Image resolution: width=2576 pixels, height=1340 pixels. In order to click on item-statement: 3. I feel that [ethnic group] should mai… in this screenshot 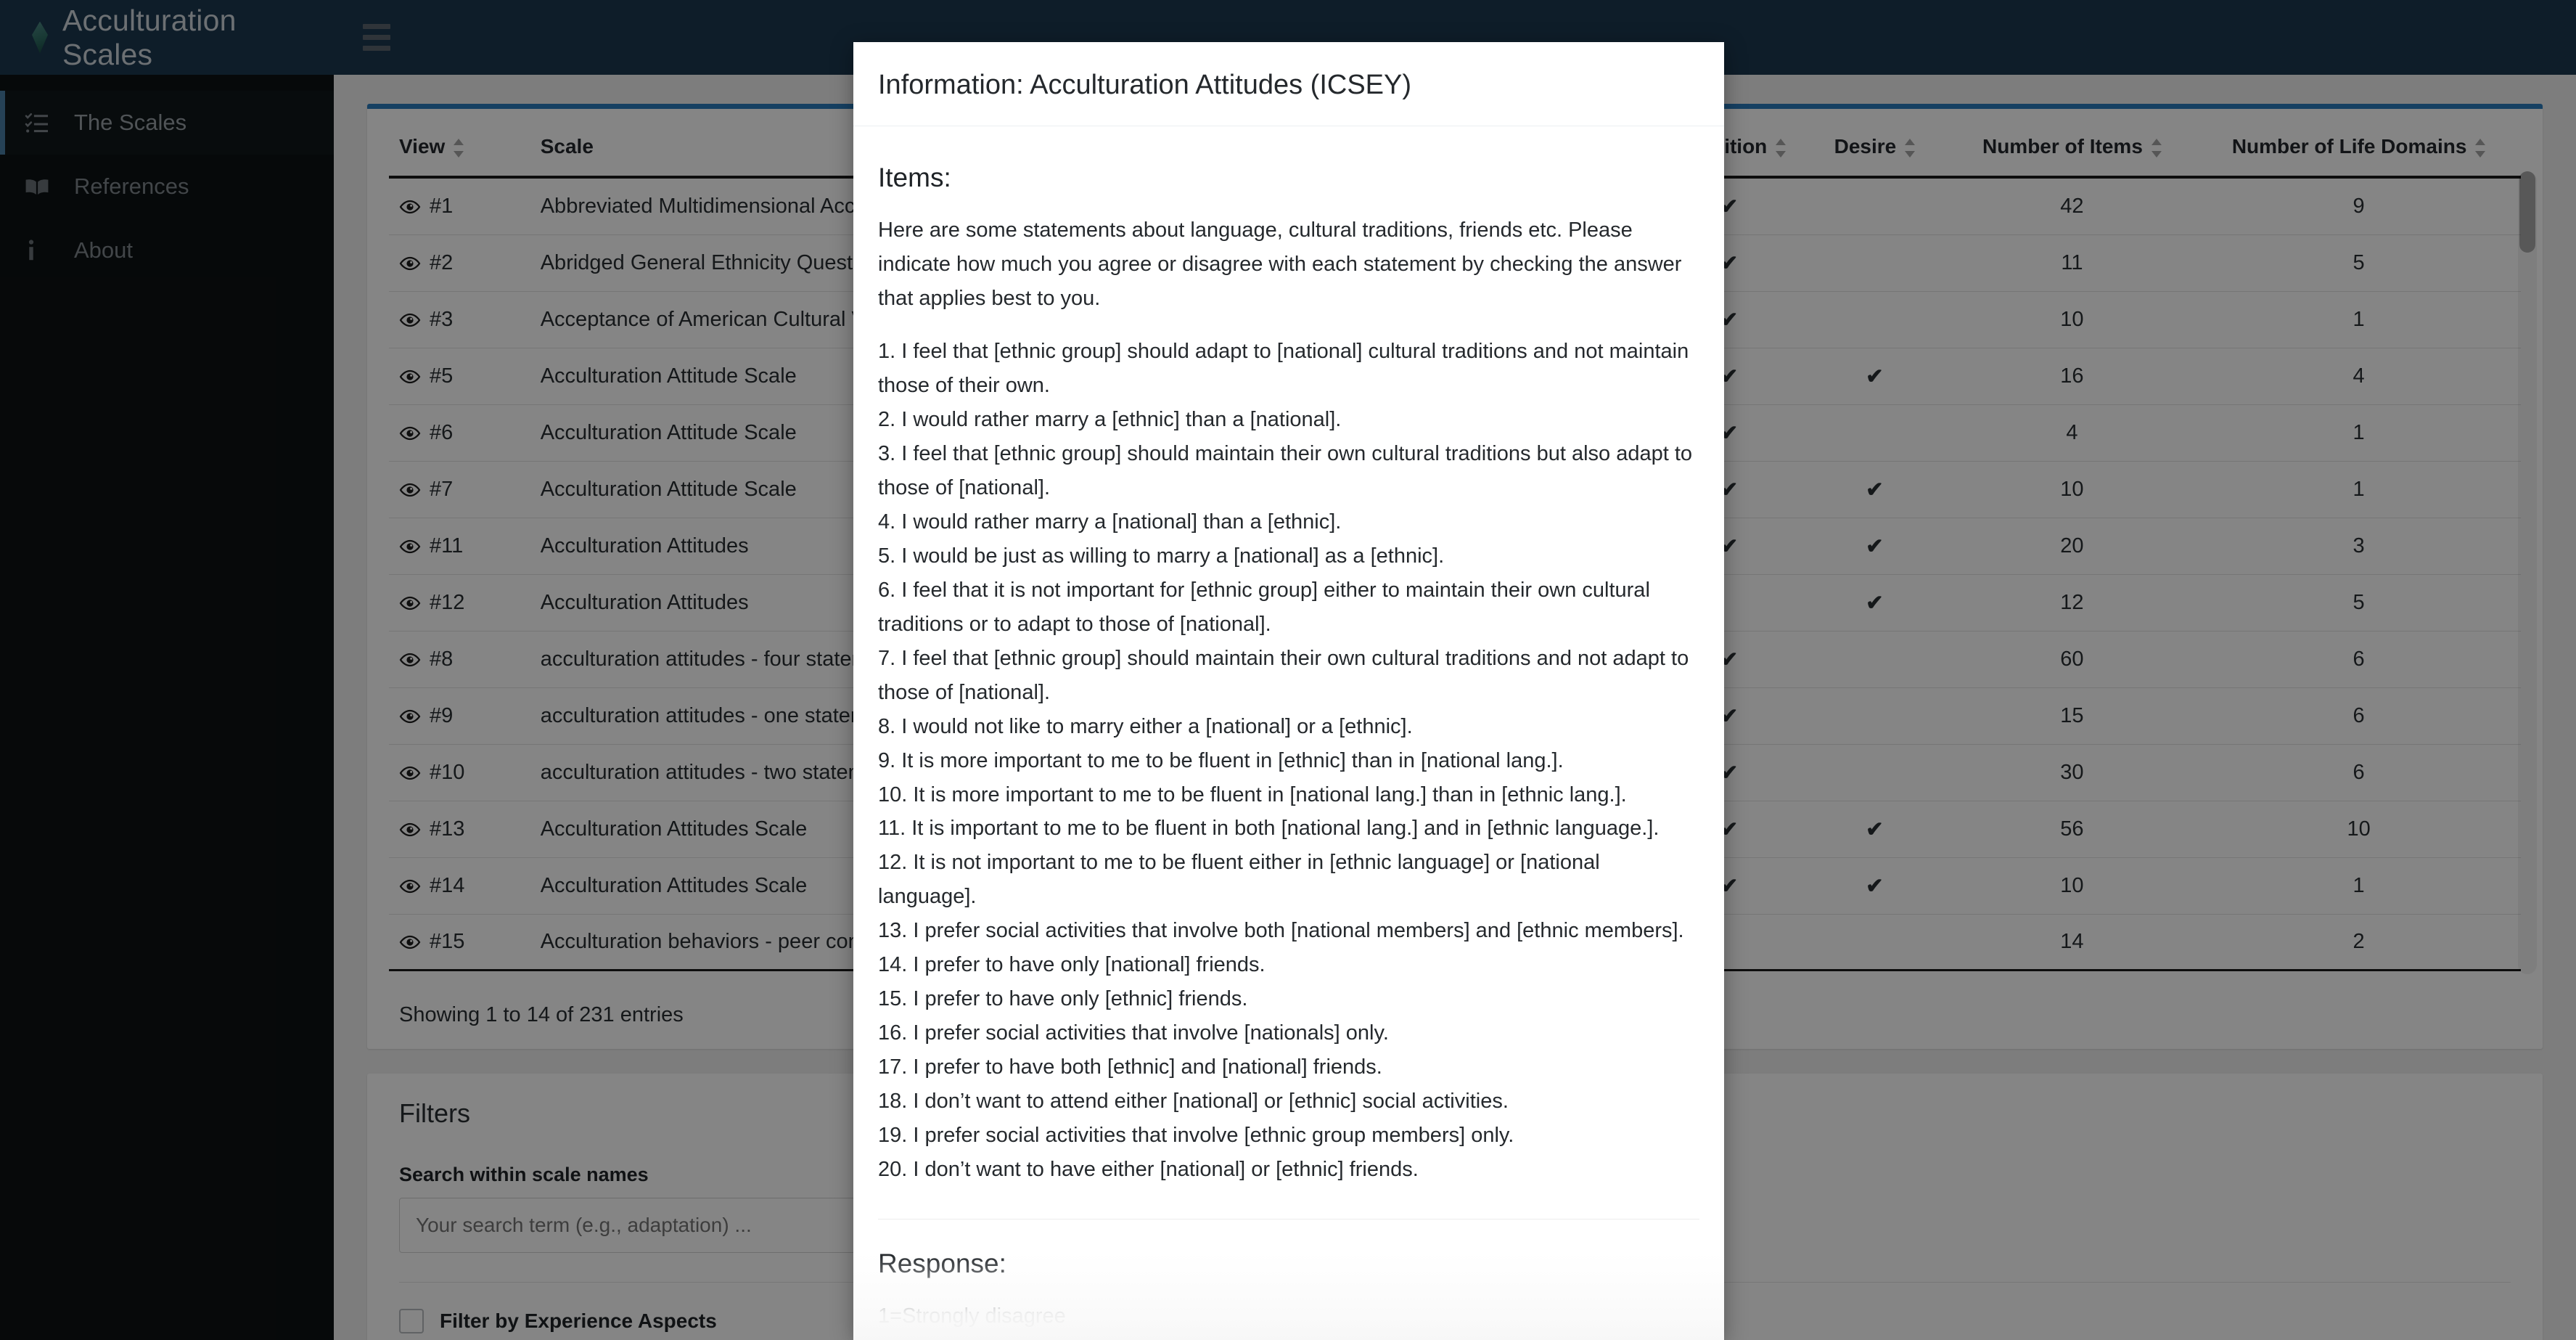, I will do `click(1285, 470)`.